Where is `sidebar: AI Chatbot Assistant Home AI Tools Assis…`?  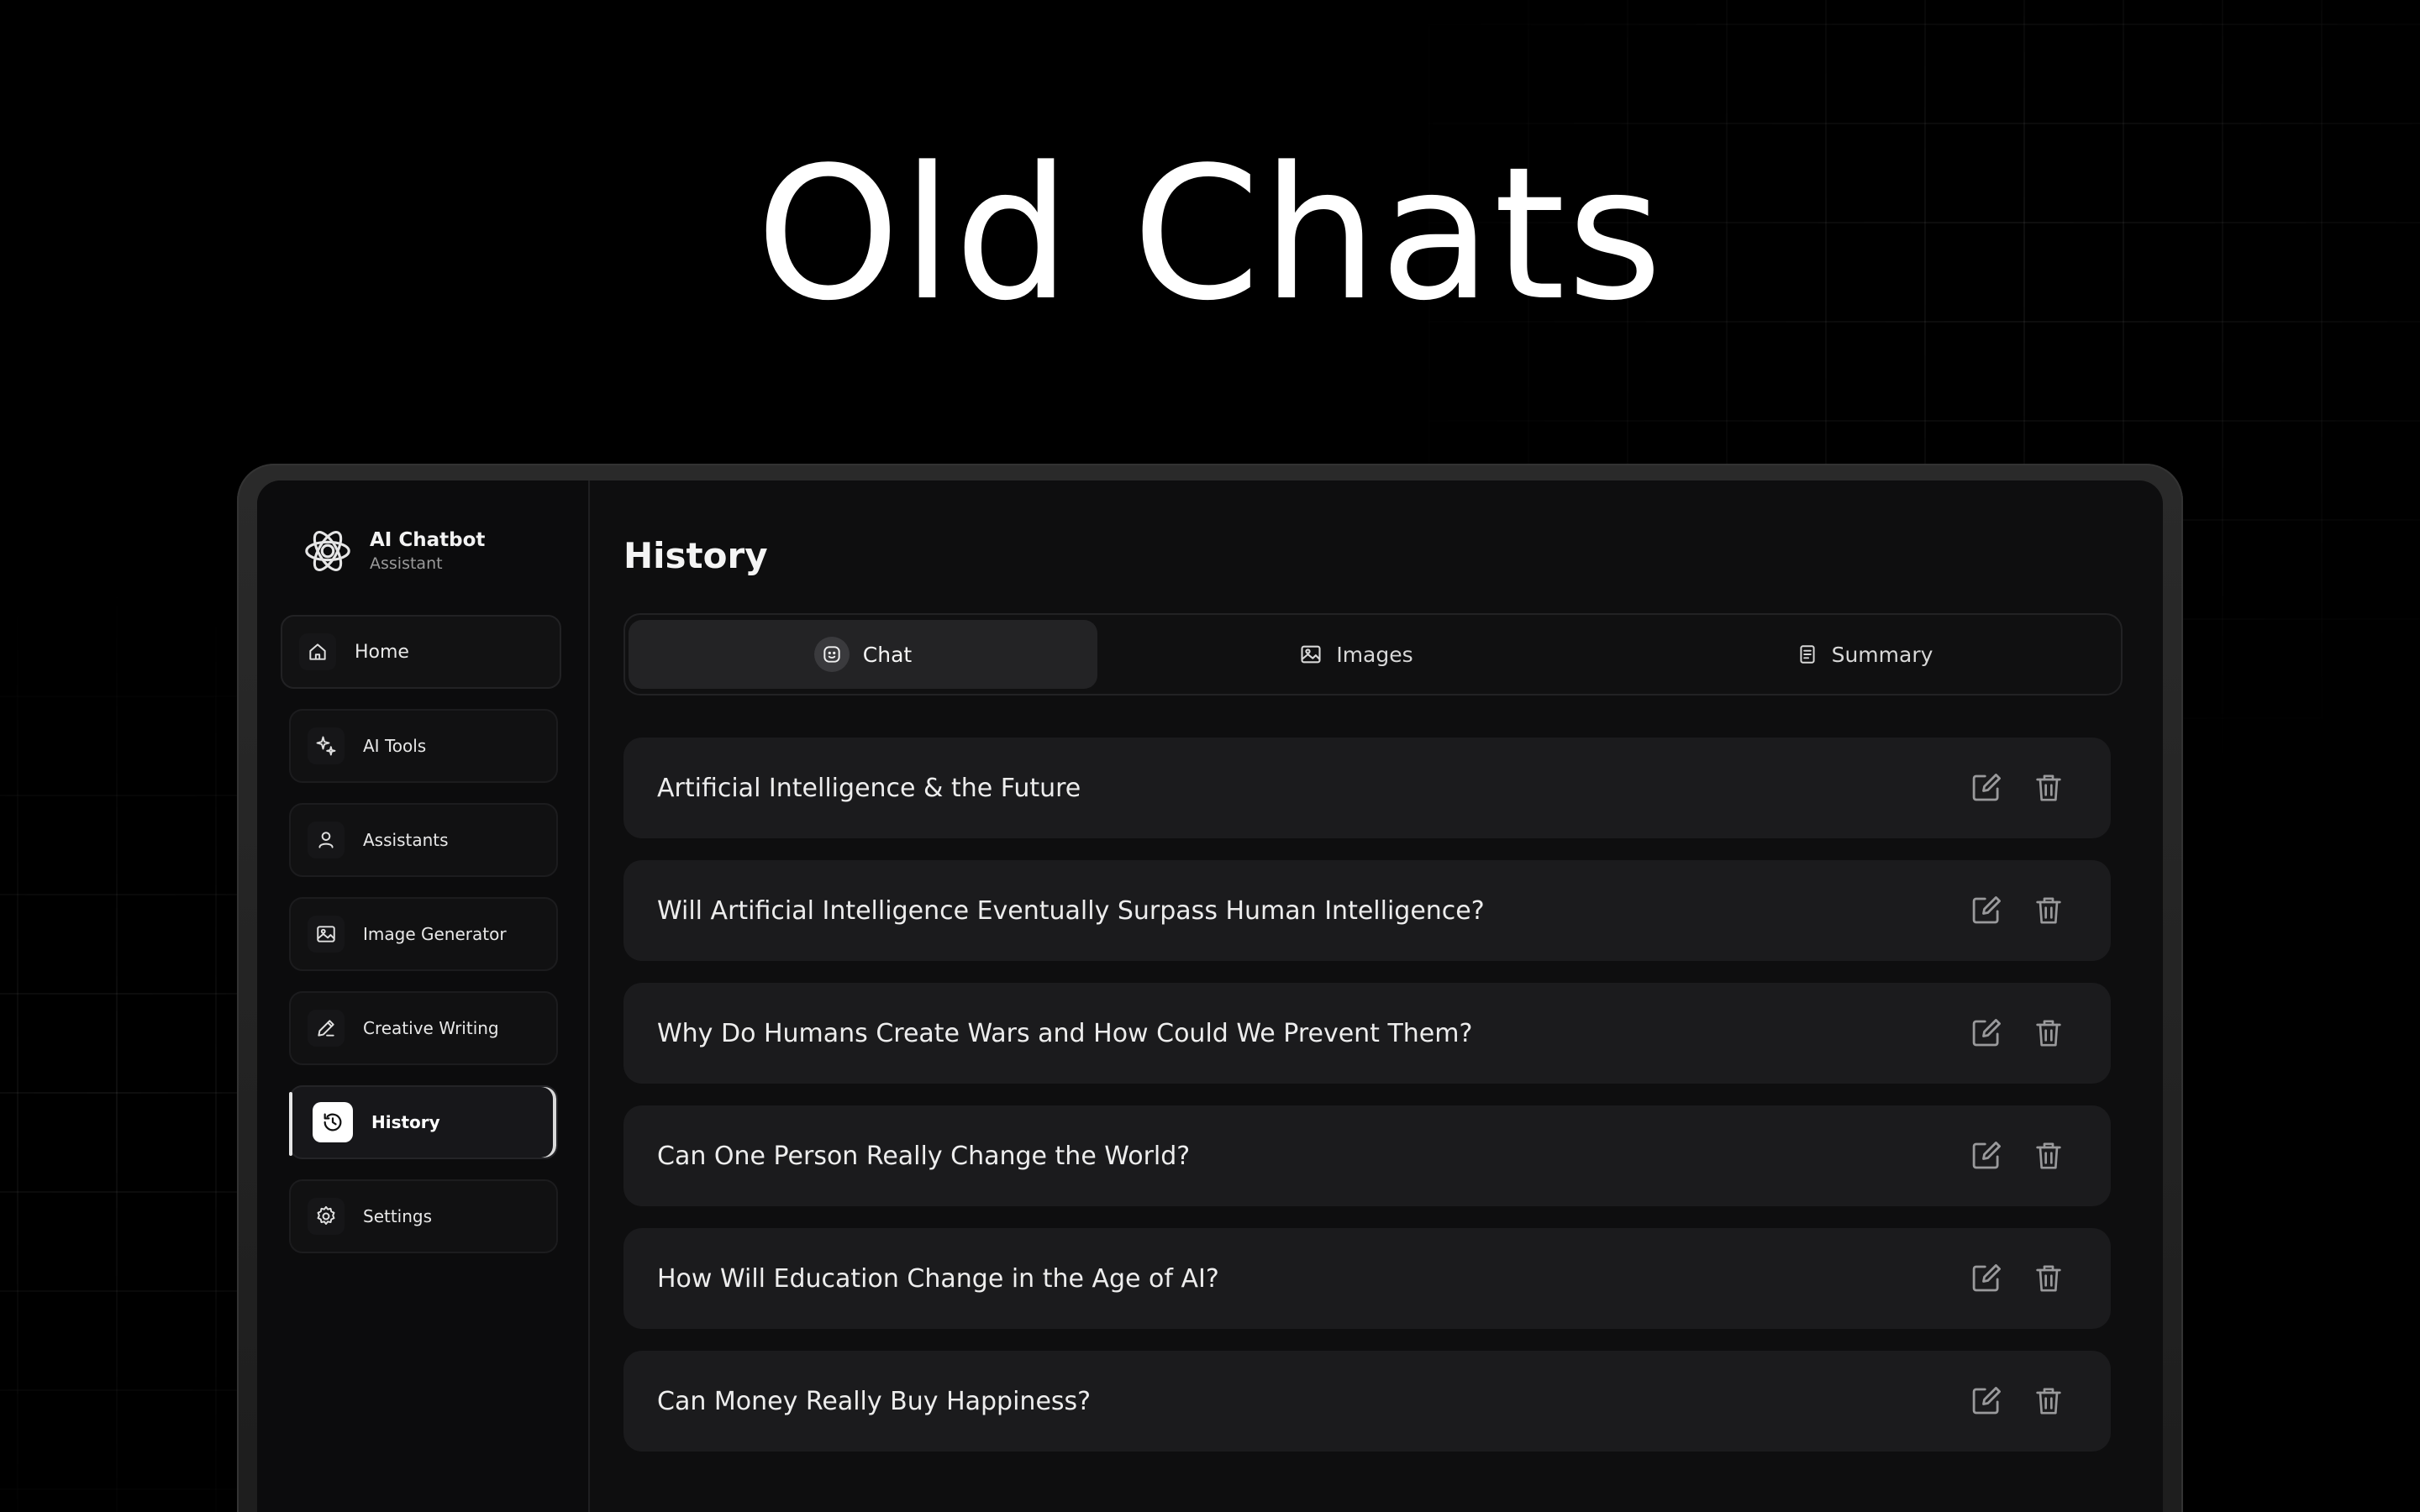 sidebar: AI Chatbot Assistant Home AI Tools Assis… is located at coordinates (423, 996).